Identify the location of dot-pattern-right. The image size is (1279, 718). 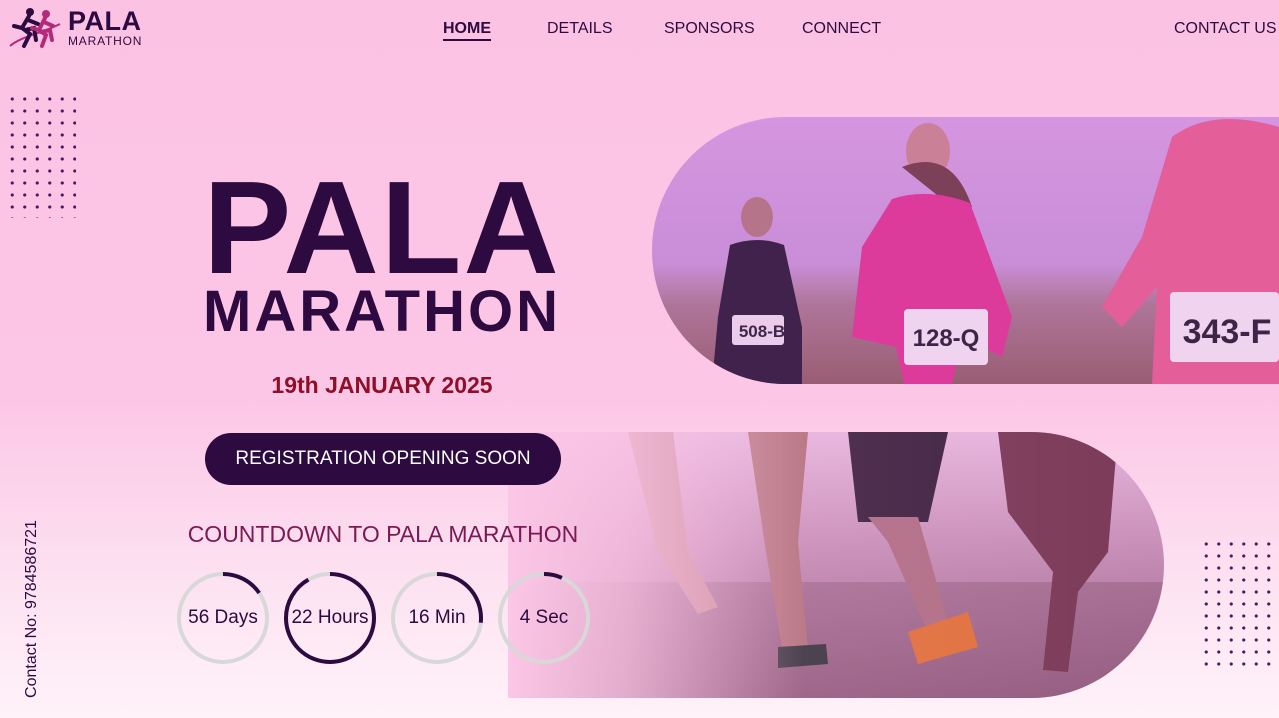
(1239, 602).